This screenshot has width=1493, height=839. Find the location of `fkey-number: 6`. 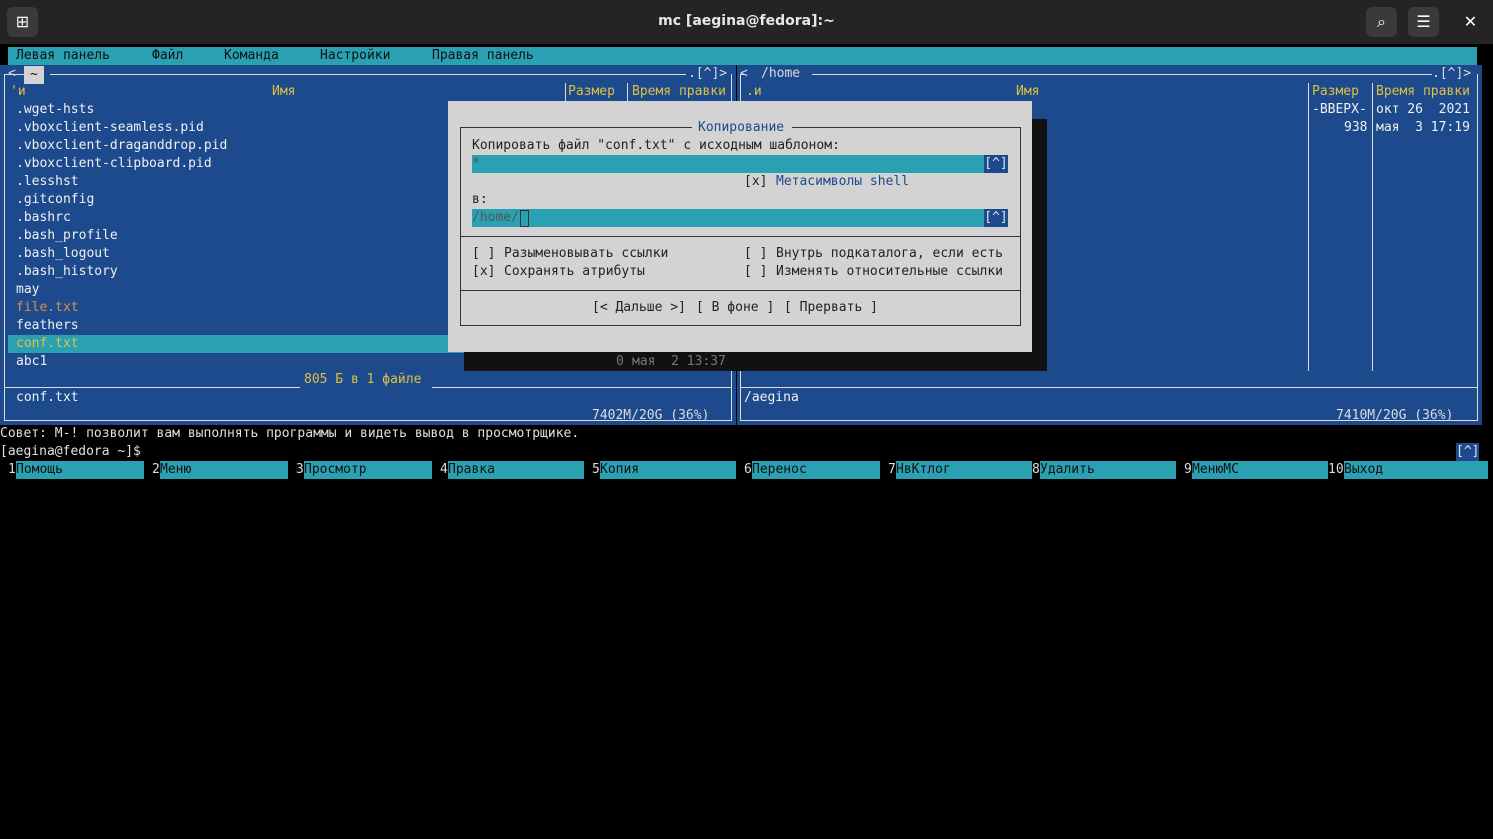

fkey-number: 6 is located at coordinates (748, 469).